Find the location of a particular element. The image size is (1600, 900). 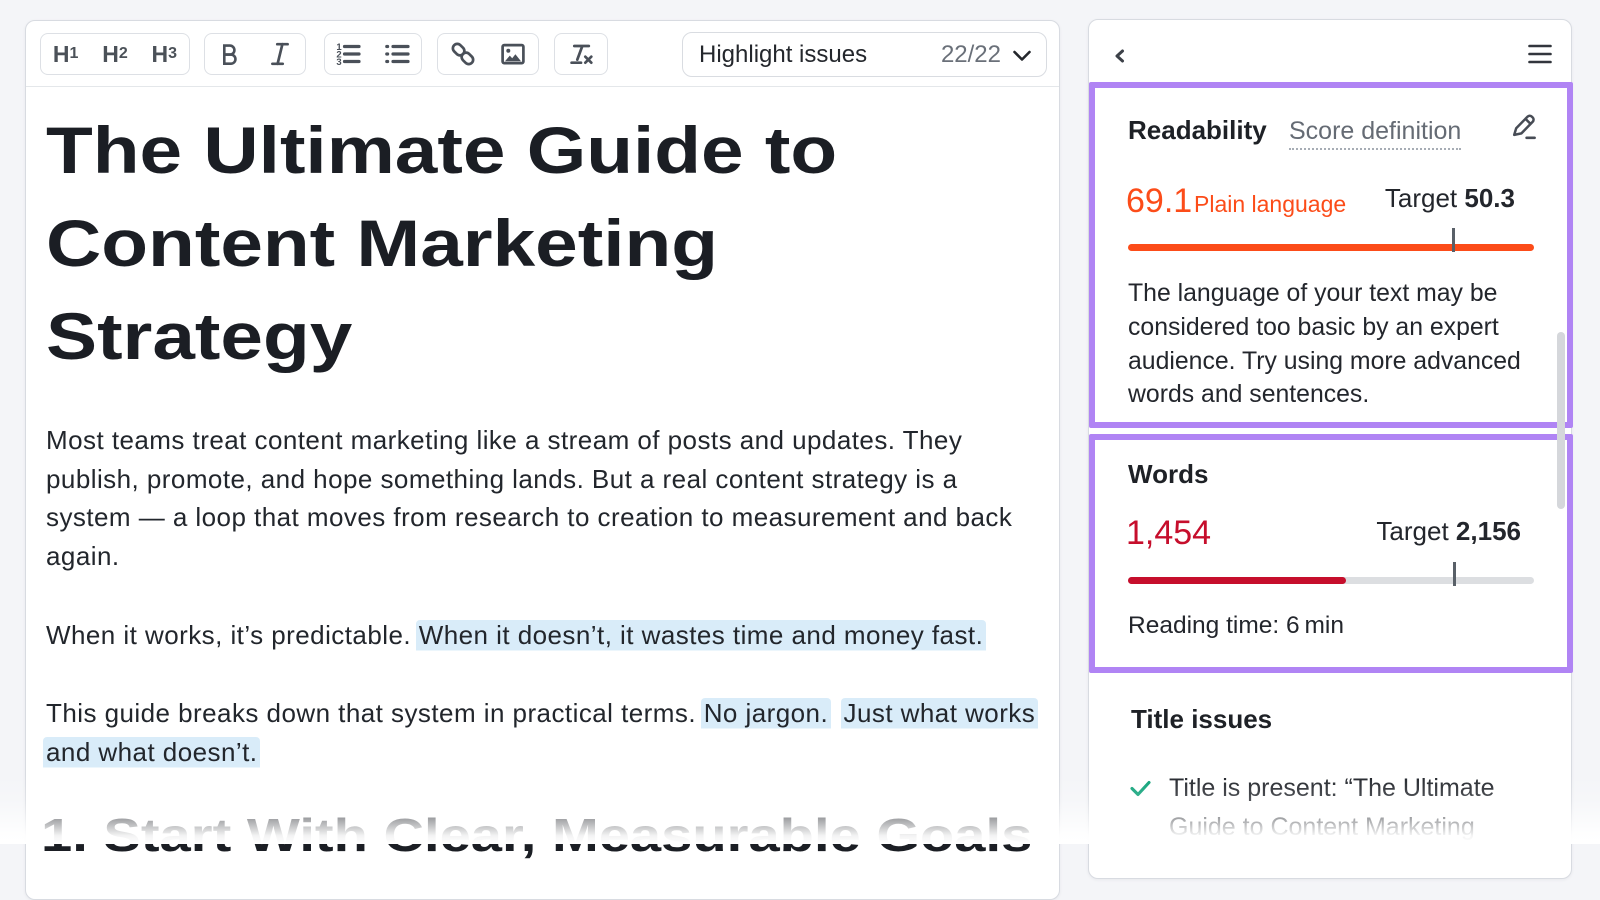

svg-text: 3 is located at coordinates (338, 62).